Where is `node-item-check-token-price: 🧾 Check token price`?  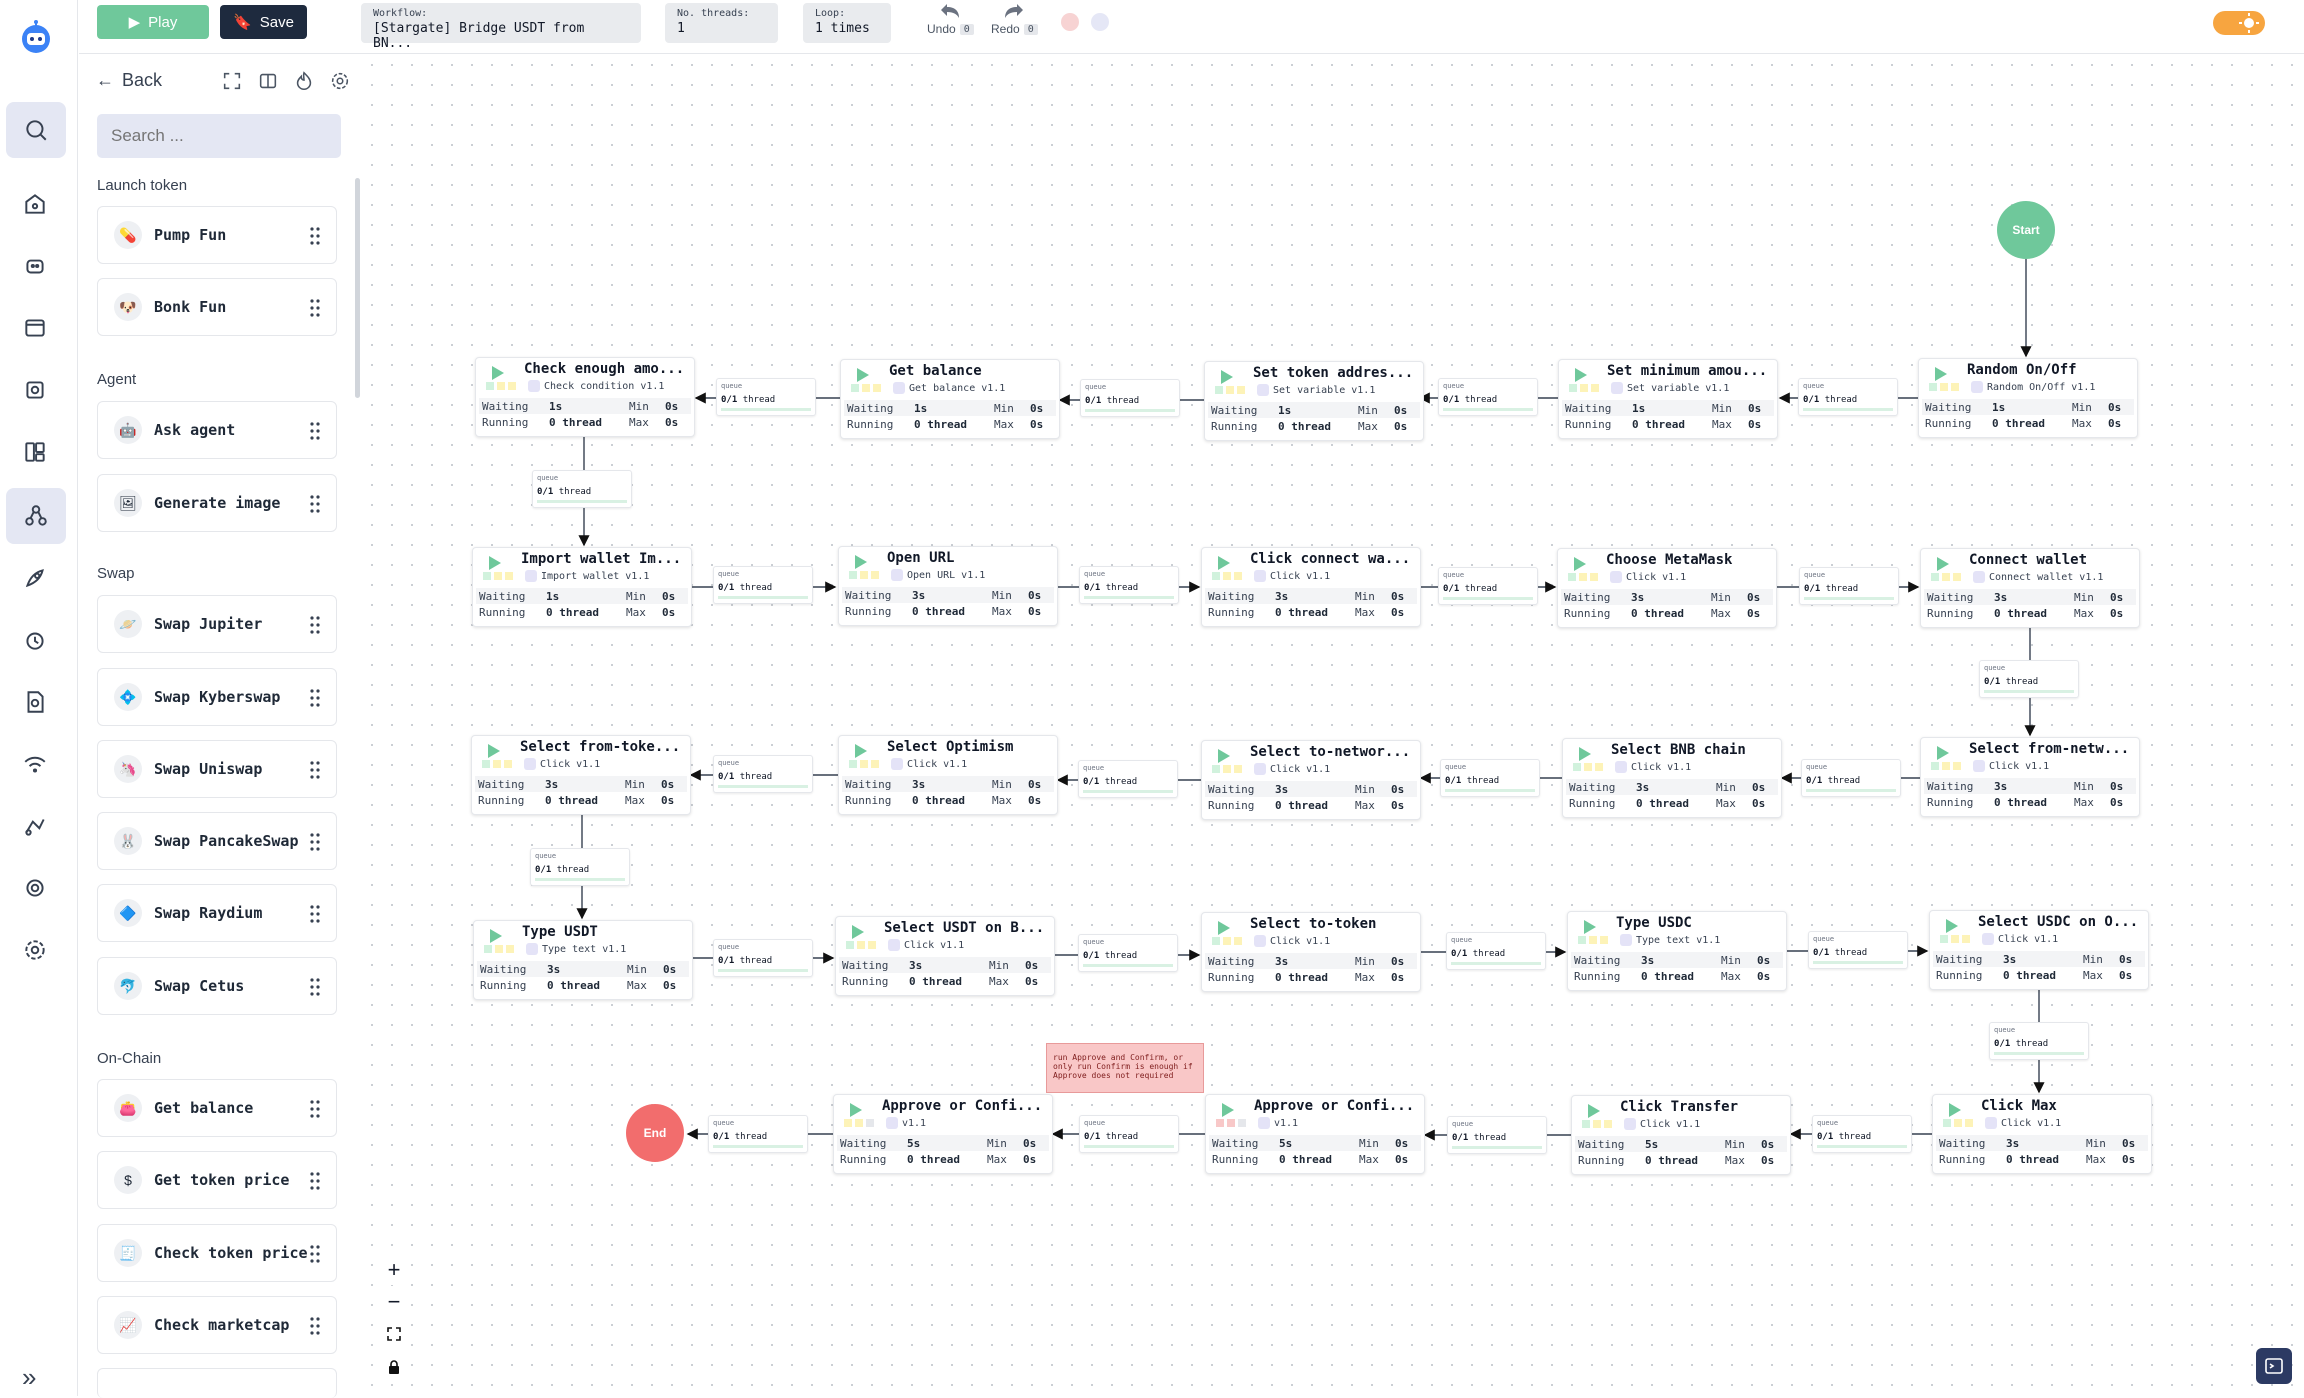 node-item-check-token-price: 🧾 Check token price is located at coordinates (217, 1253).